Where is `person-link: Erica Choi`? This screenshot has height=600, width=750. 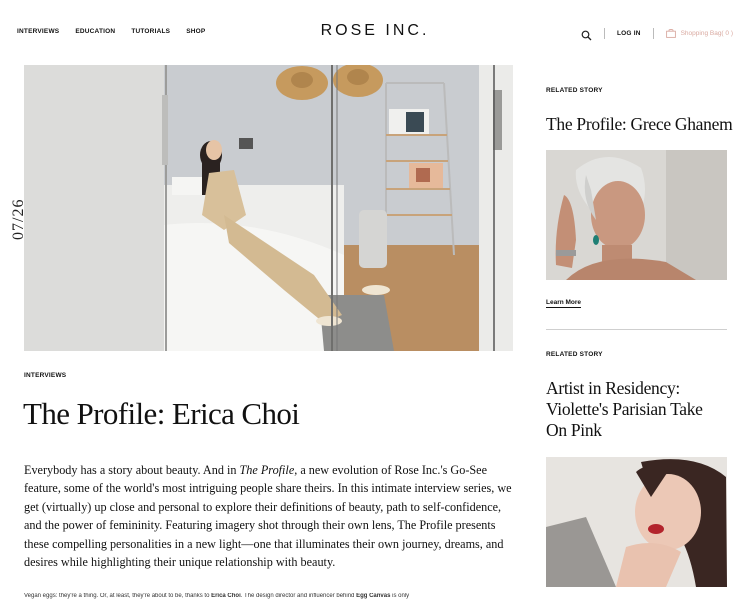 person-link: Erica Choi is located at coordinates (226, 596).